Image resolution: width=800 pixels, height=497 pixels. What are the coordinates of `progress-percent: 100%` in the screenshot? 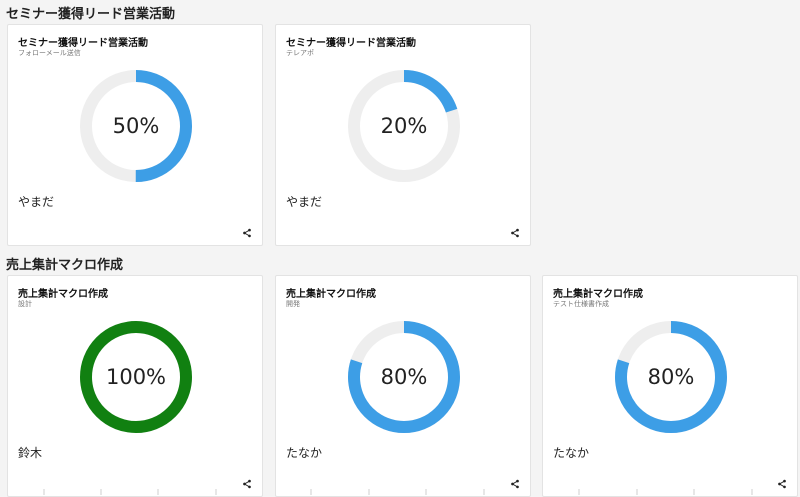 It's located at (136, 377).